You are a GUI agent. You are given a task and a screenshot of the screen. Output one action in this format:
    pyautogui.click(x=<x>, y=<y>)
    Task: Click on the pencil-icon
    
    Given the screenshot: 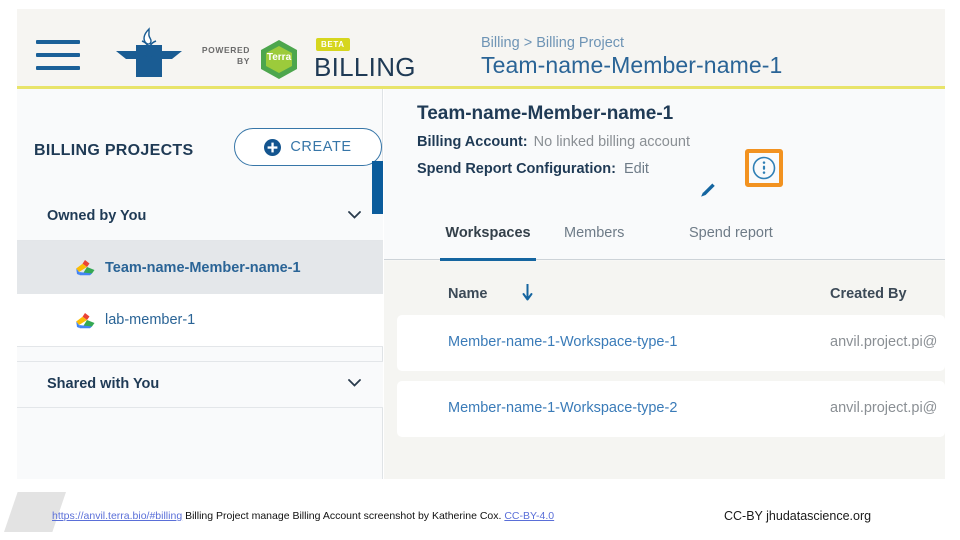 What is the action you would take?
    pyautogui.click(x=708, y=189)
    